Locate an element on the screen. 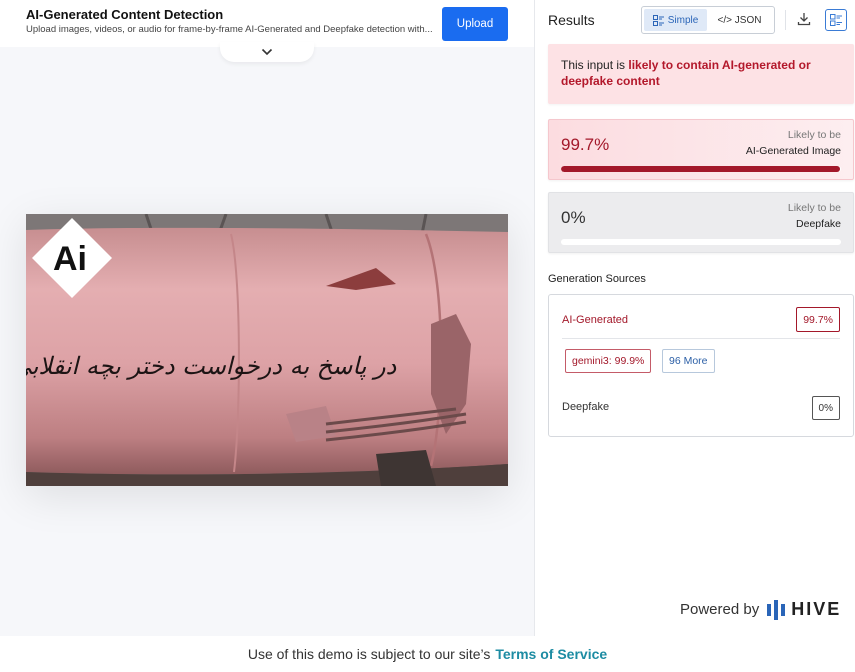 This screenshot has height=672, width=855. model-chip-gemini3: gemini3: 99.9% is located at coordinates (608, 361).